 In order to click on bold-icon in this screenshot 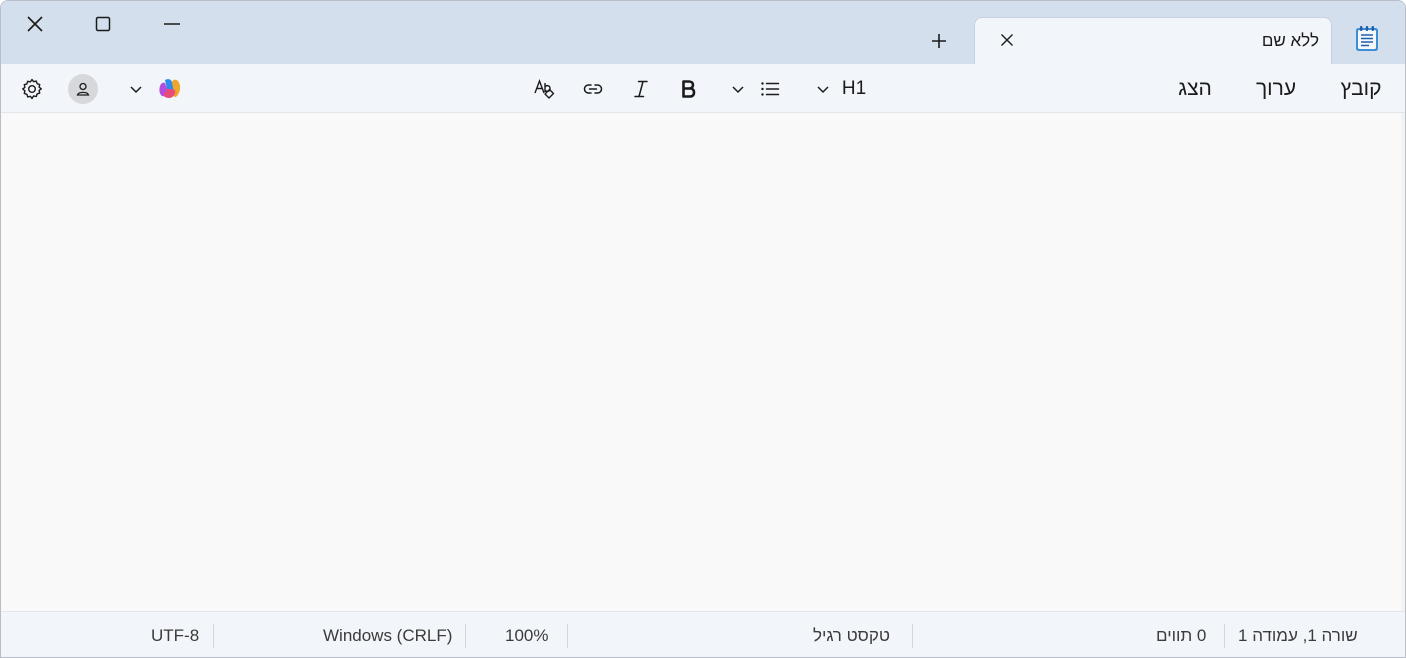, I will do `click(689, 88)`.